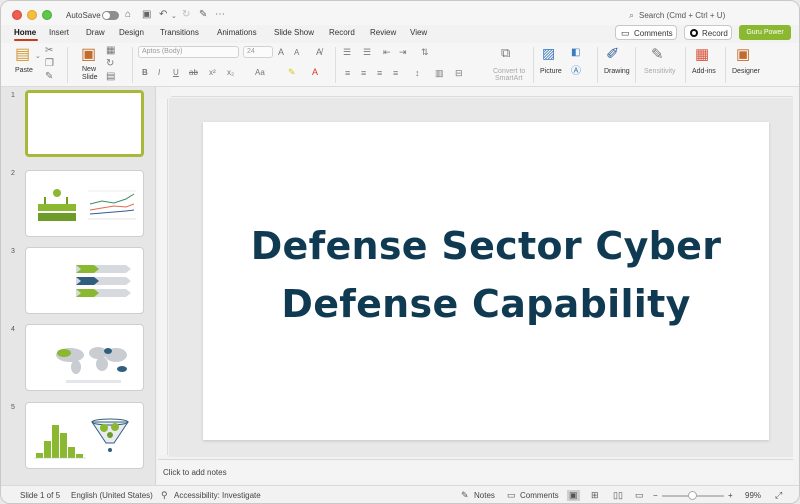  Describe the element at coordinates (439, 73) in the screenshot. I see `columns-icon: ▥` at that location.